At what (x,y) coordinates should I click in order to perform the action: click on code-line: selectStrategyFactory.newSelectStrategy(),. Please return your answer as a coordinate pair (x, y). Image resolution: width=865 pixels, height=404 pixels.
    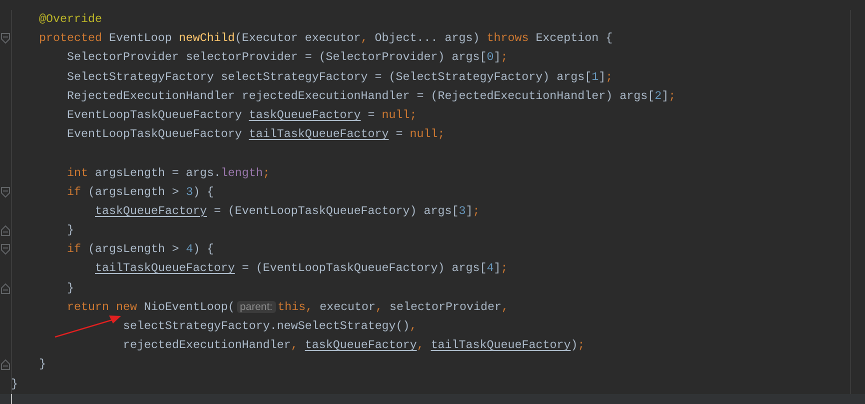
    Looking at the image, I should click on (270, 326).